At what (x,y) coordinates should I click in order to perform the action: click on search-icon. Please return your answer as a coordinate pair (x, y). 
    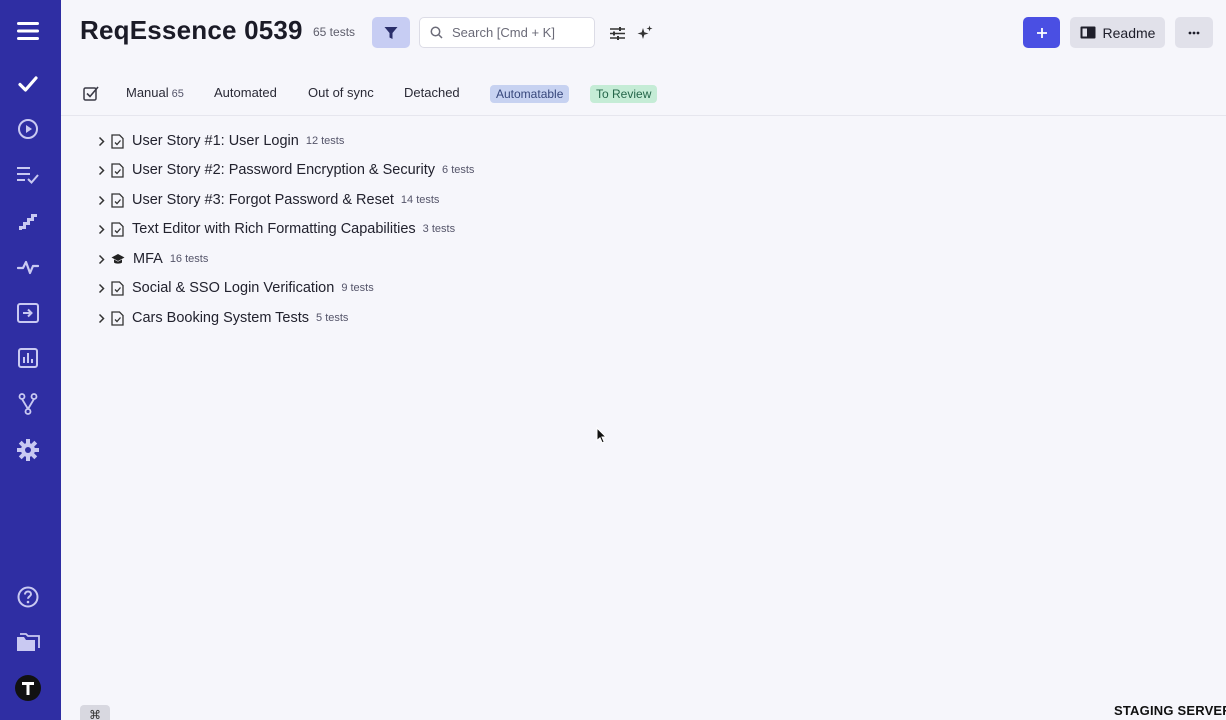
    Looking at the image, I should click on (436, 32).